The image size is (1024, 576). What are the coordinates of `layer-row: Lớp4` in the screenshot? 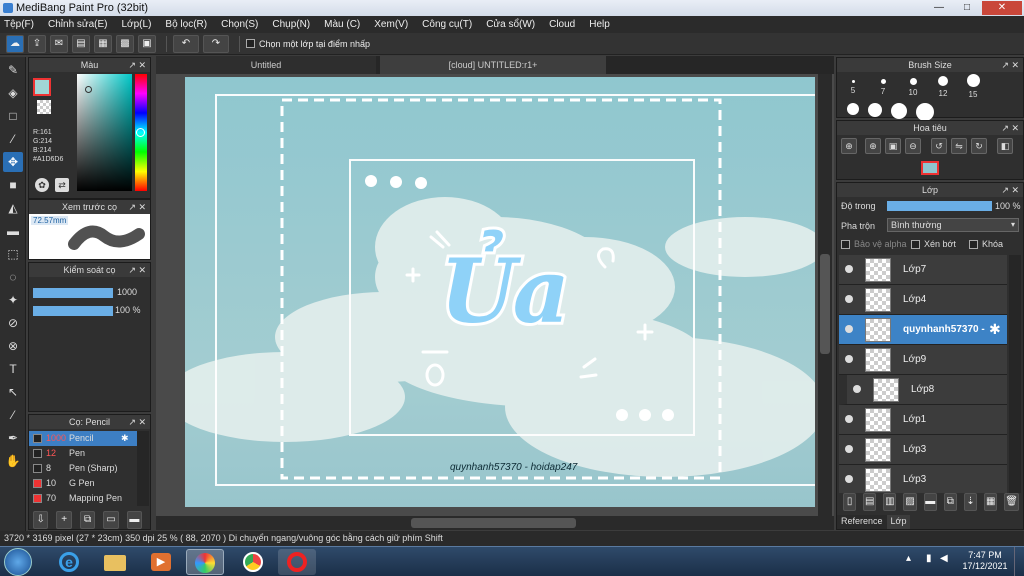 It's located at (923, 300).